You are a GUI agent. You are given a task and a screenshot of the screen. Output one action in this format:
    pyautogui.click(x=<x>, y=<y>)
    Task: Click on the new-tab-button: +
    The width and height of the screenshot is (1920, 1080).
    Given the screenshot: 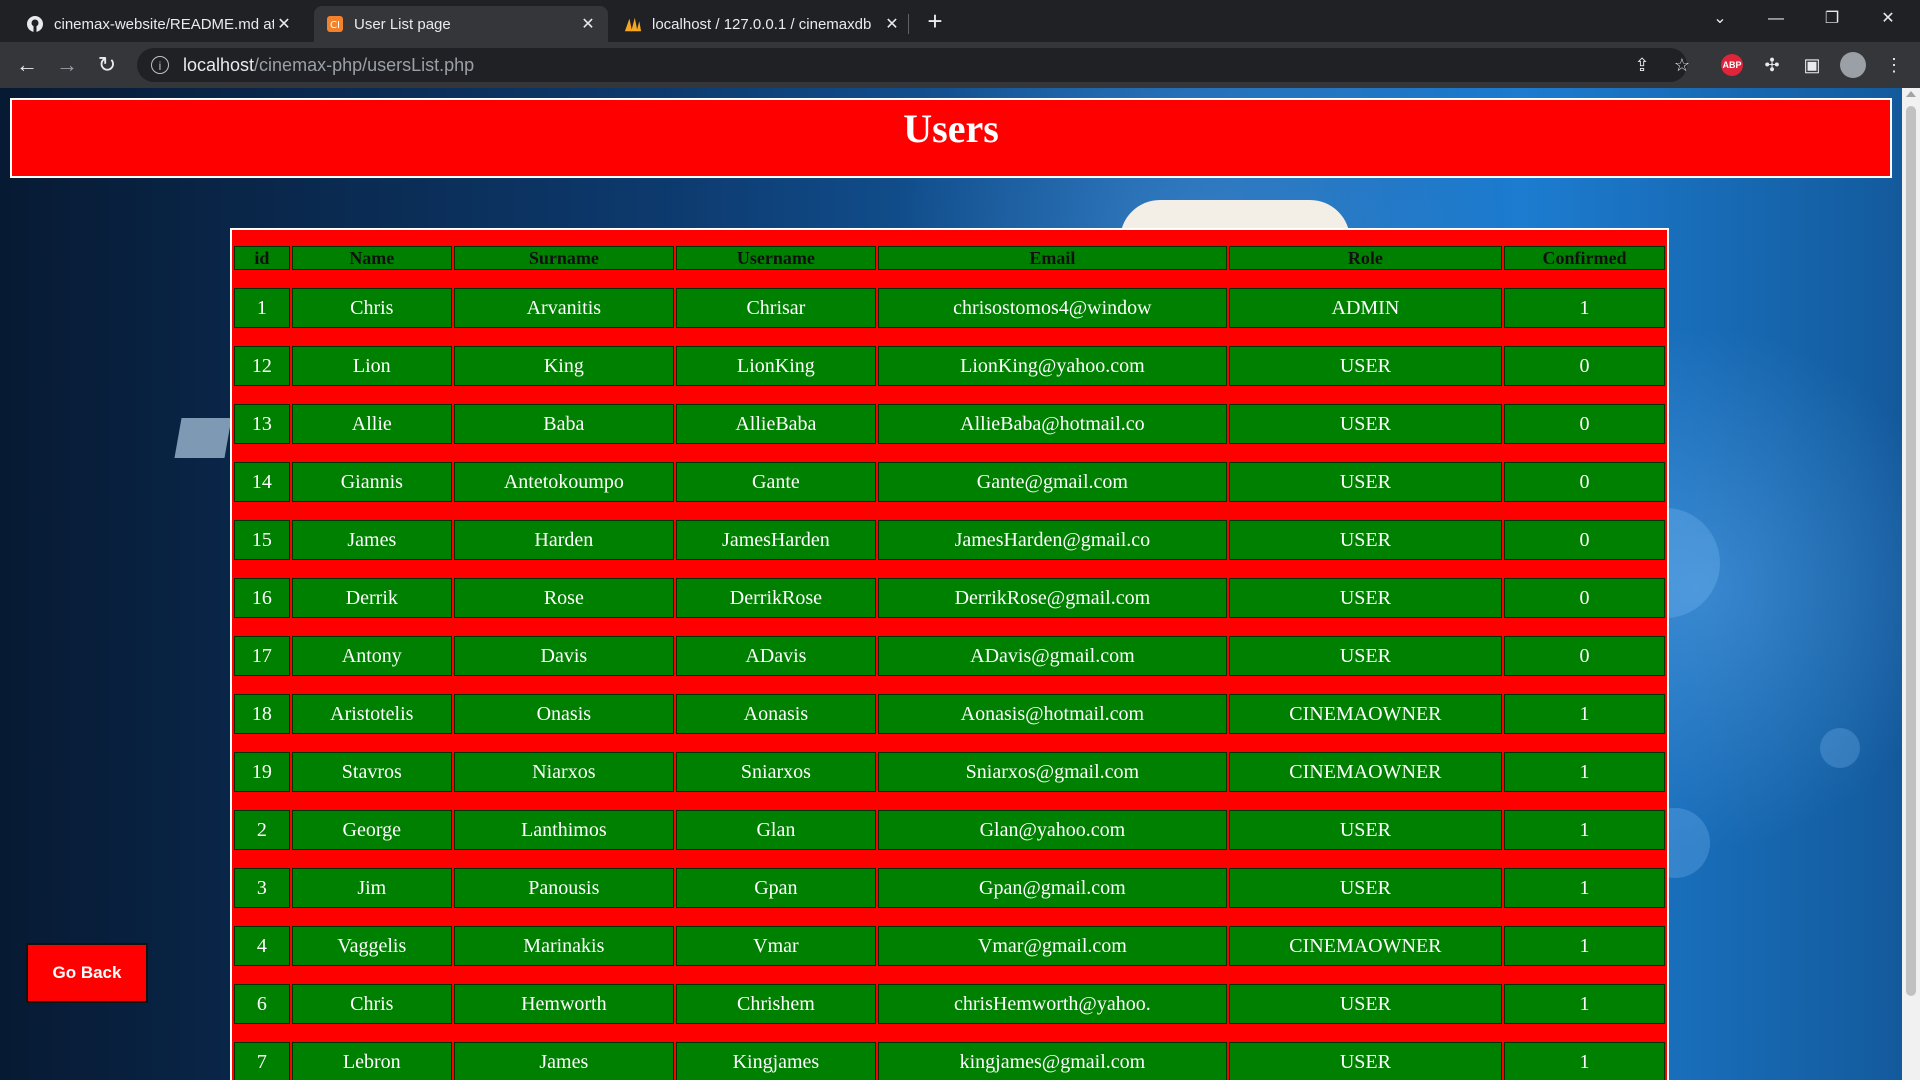 What is the action you would take?
    pyautogui.click(x=935, y=21)
    